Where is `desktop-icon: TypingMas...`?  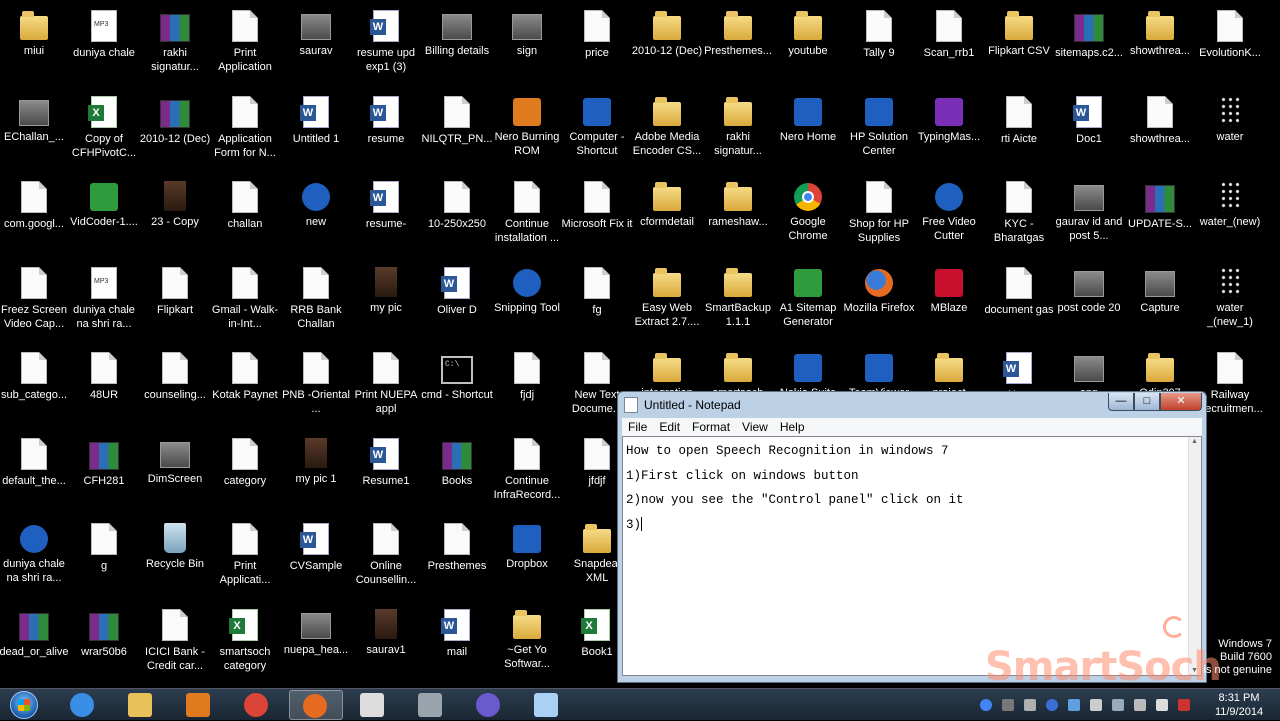 desktop-icon: TypingMas... is located at coordinates (949, 129).